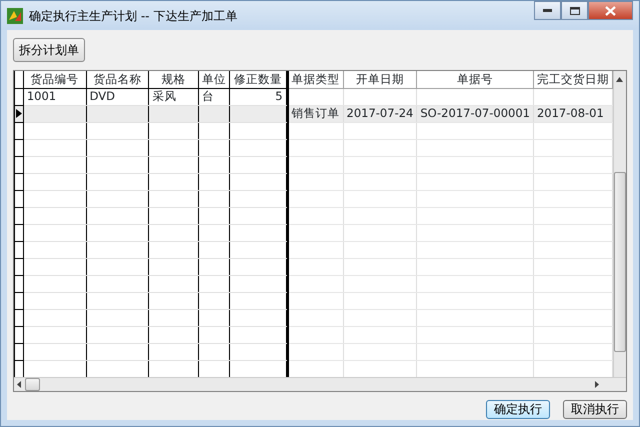  What do you see at coordinates (380, 113) in the screenshot?
I see `table-cell: 2017-07-24` at bounding box center [380, 113].